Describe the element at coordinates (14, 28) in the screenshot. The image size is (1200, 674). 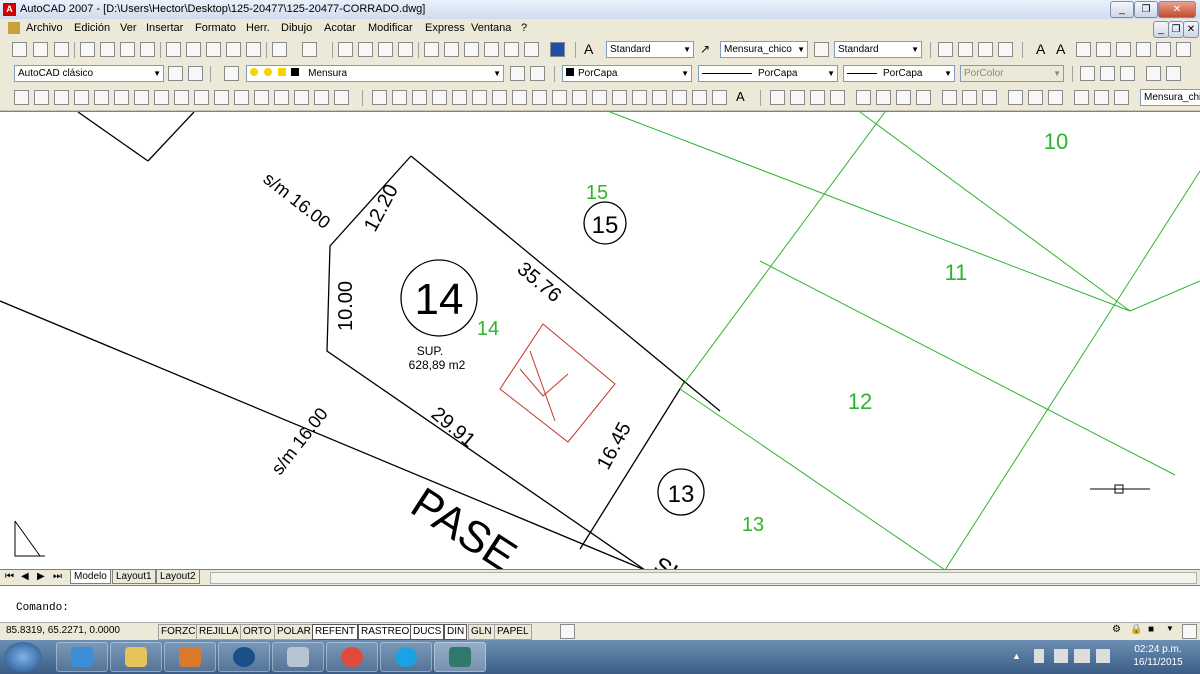
I see `document-icon` at that location.